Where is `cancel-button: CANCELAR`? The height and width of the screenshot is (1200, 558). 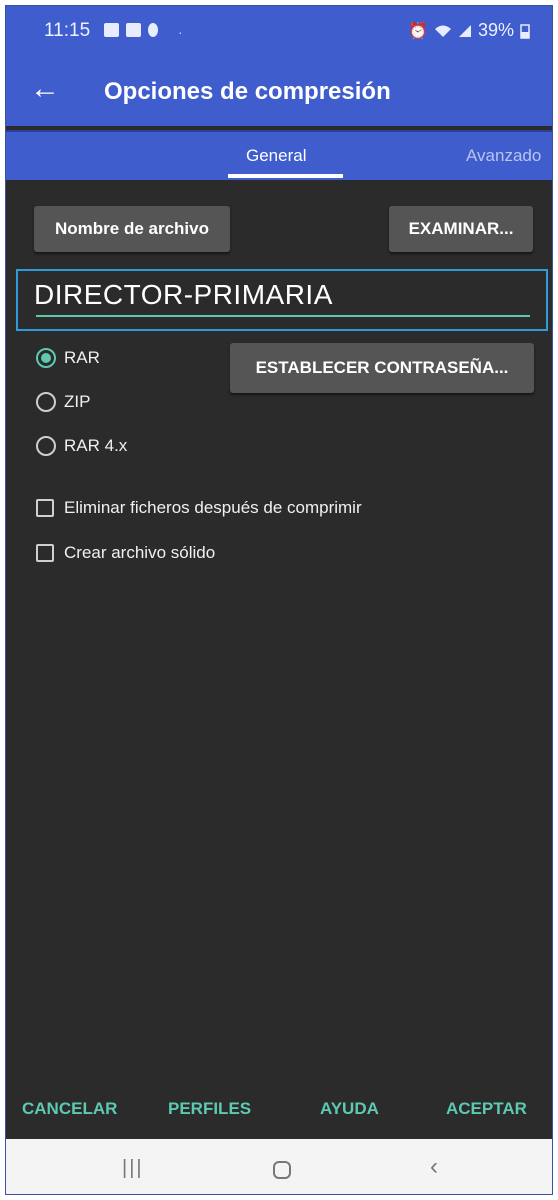
cancel-button: CANCELAR is located at coordinates (69, 1109).